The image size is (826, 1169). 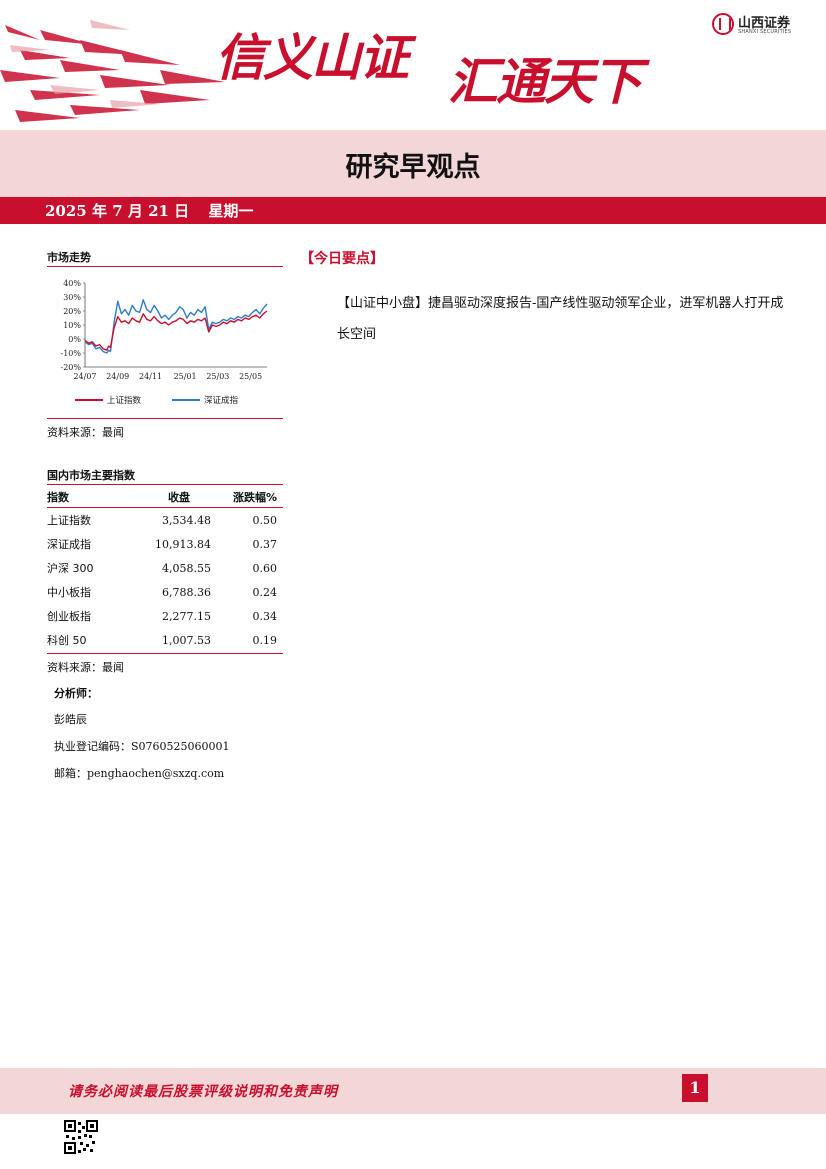 What do you see at coordinates (142, 746) in the screenshot?
I see `analyst-license: 执业登记编码：S0760525060001` at bounding box center [142, 746].